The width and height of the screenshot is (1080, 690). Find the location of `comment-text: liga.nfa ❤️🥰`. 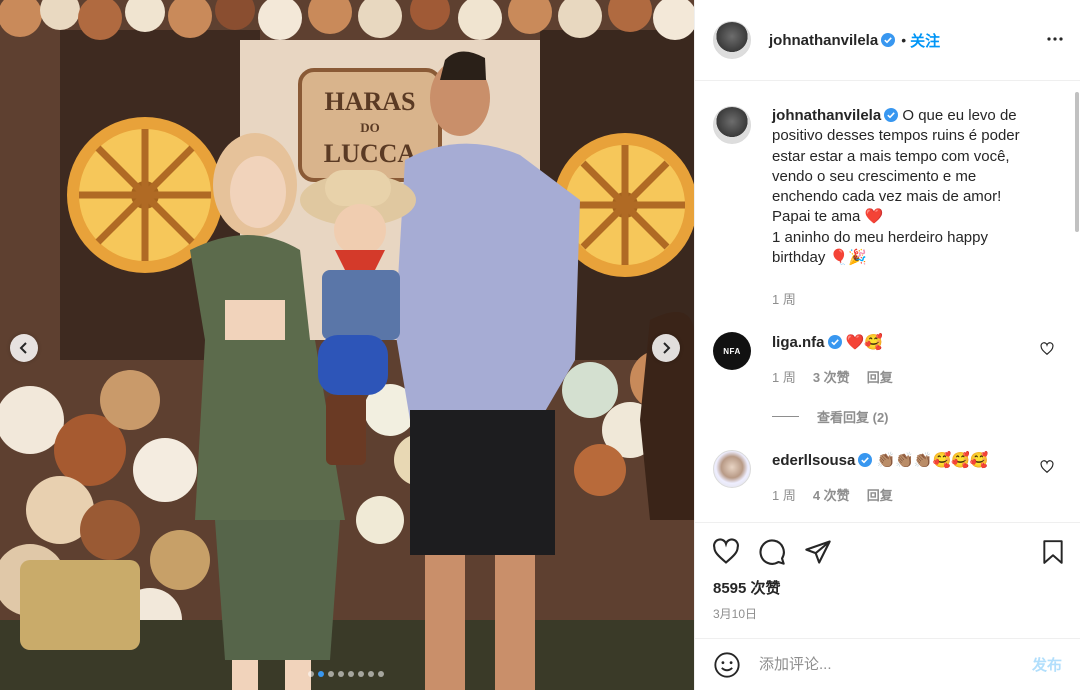

comment-text: liga.nfa ❤️🥰 is located at coordinates (913, 342).